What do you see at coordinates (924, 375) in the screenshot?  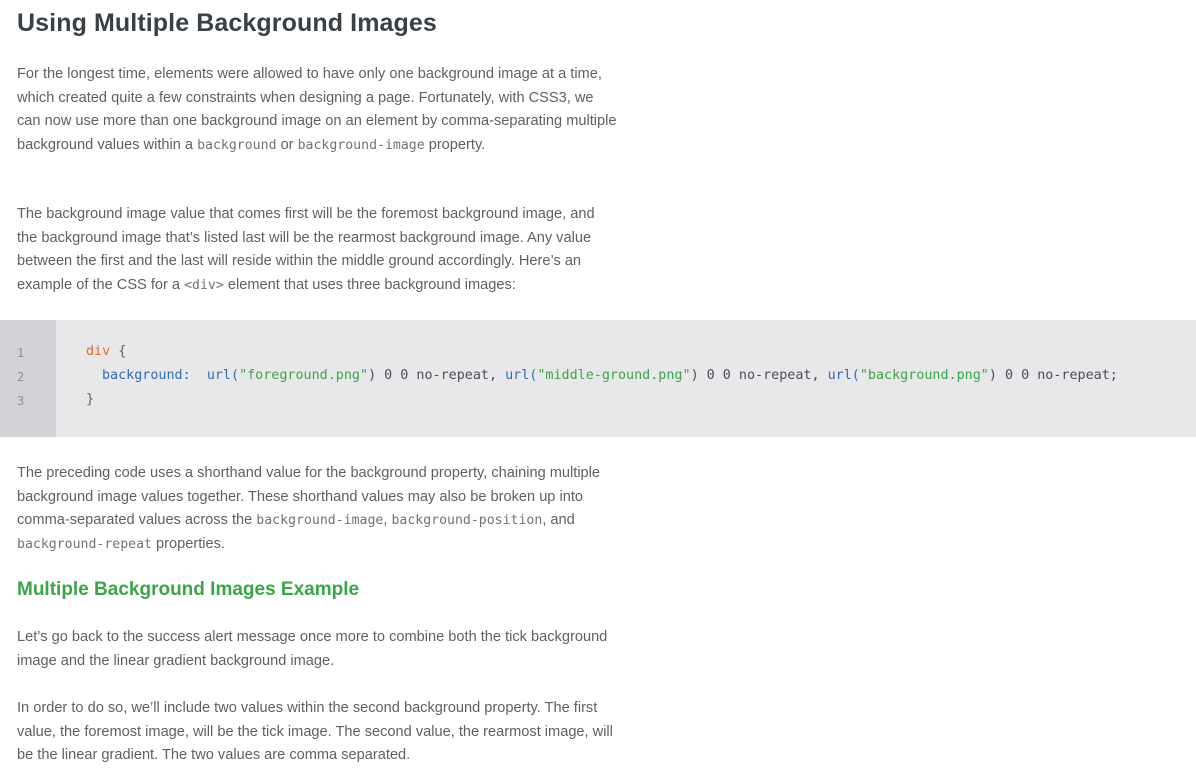 I see `code-string: "background.png"` at bounding box center [924, 375].